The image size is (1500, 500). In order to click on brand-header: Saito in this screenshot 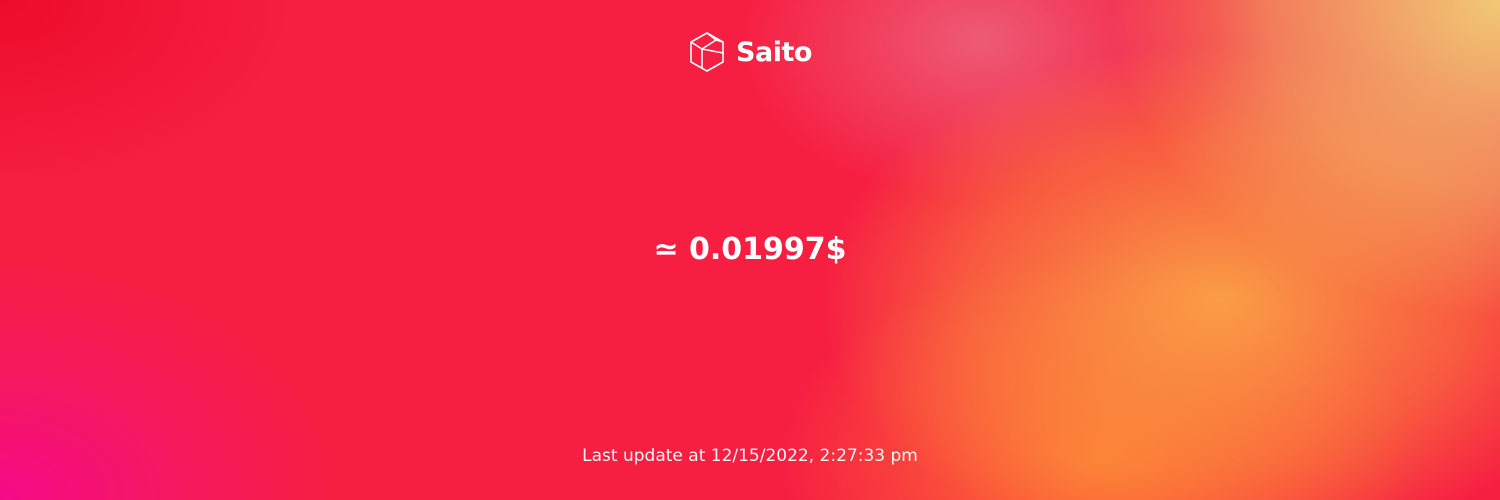, I will do `click(750, 52)`.